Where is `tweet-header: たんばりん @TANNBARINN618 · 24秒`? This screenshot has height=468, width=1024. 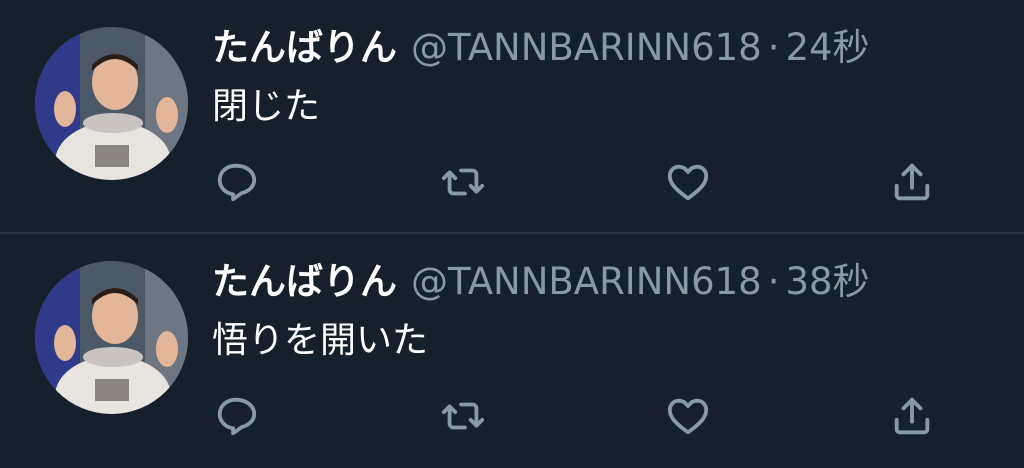 tweet-header: たんばりん @TANNBARINN618 · 24秒 is located at coordinates (541, 48).